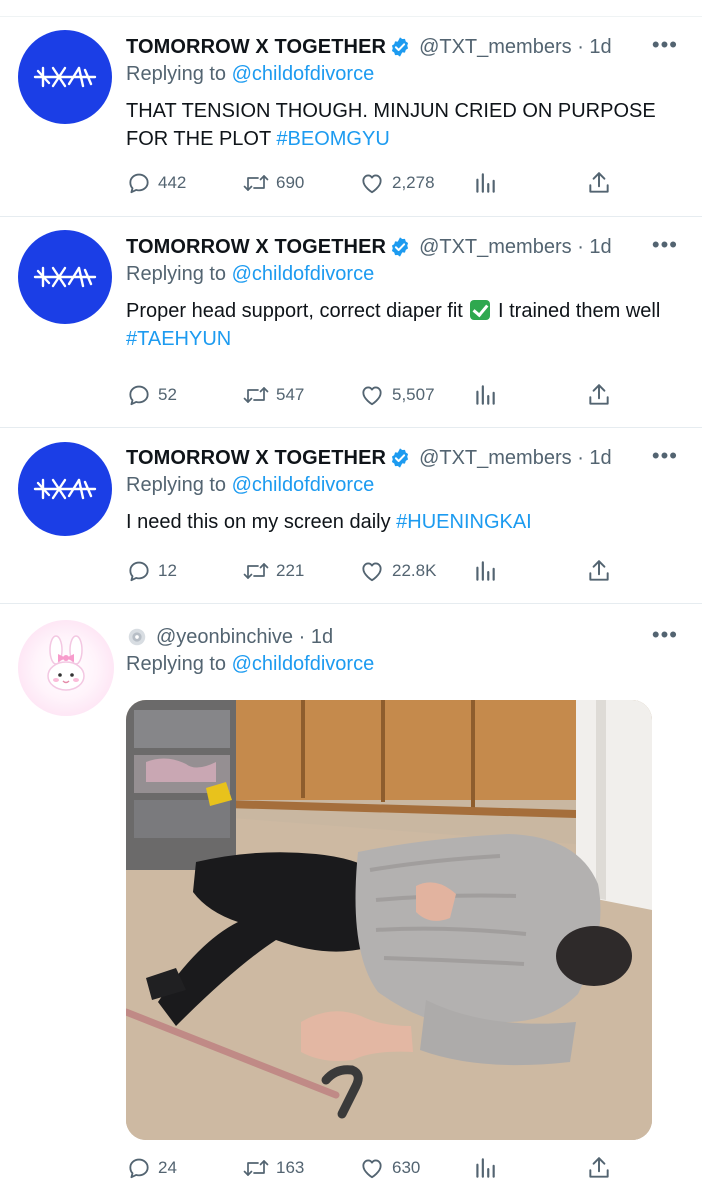 The height and width of the screenshot is (1200, 702). I want to click on reply-button: 24, so click(151, 1168).